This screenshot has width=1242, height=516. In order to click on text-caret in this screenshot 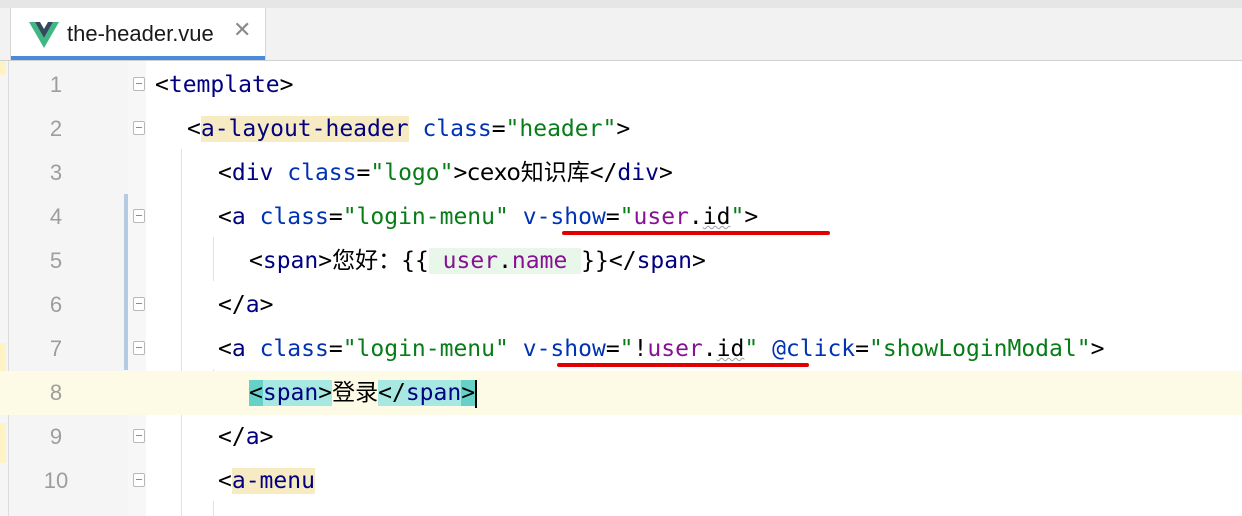, I will do `click(476, 393)`.